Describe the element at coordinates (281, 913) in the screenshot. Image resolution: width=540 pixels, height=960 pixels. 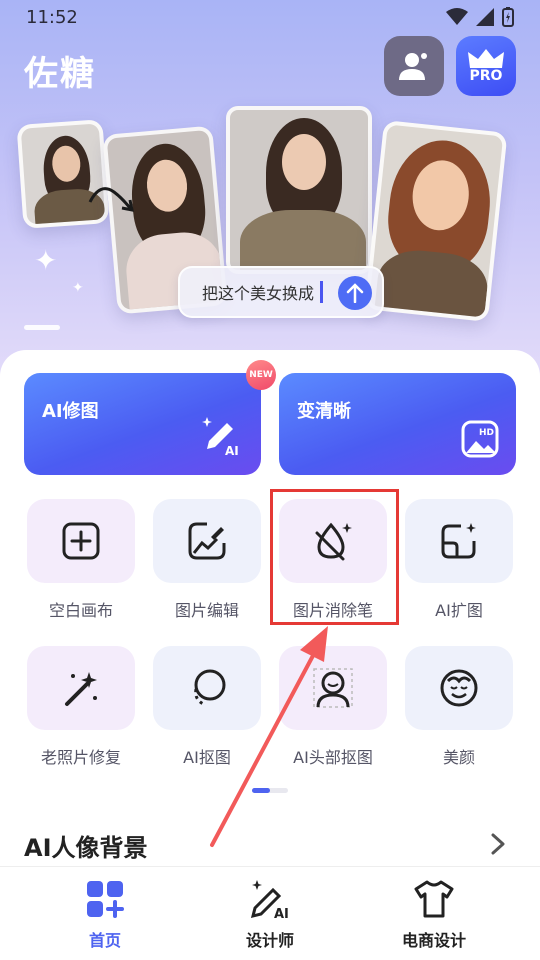
I see `svg-text: AI` at that location.